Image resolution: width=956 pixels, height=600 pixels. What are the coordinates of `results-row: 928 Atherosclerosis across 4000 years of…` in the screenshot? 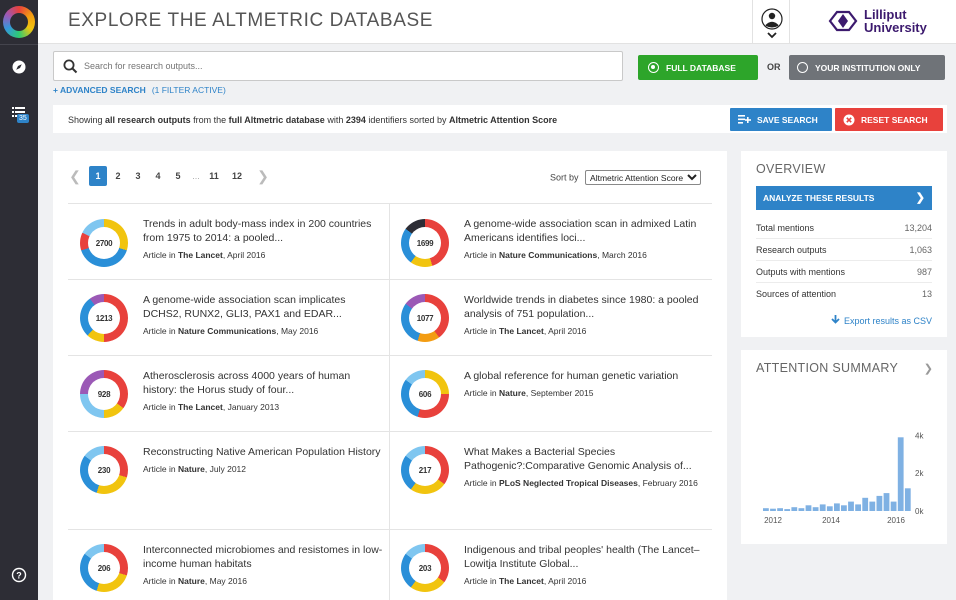 It's located at (390, 393).